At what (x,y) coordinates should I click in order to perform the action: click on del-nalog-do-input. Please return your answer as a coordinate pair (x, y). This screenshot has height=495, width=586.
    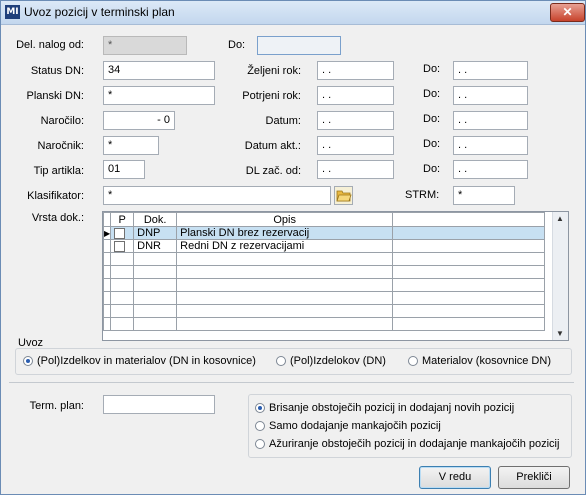
    Looking at the image, I should click on (299, 45).